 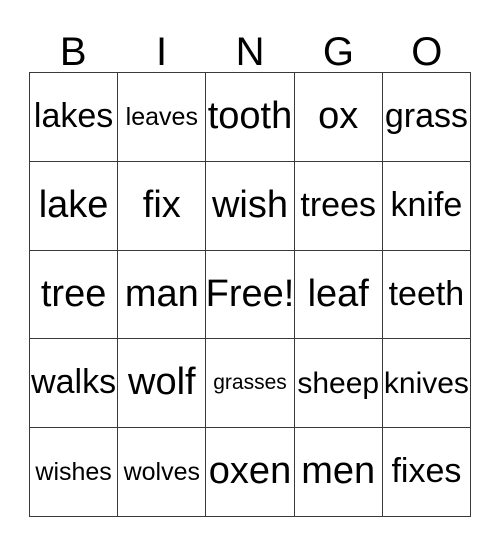 I want to click on bingo-cell-label: fixes, so click(x=426, y=471).